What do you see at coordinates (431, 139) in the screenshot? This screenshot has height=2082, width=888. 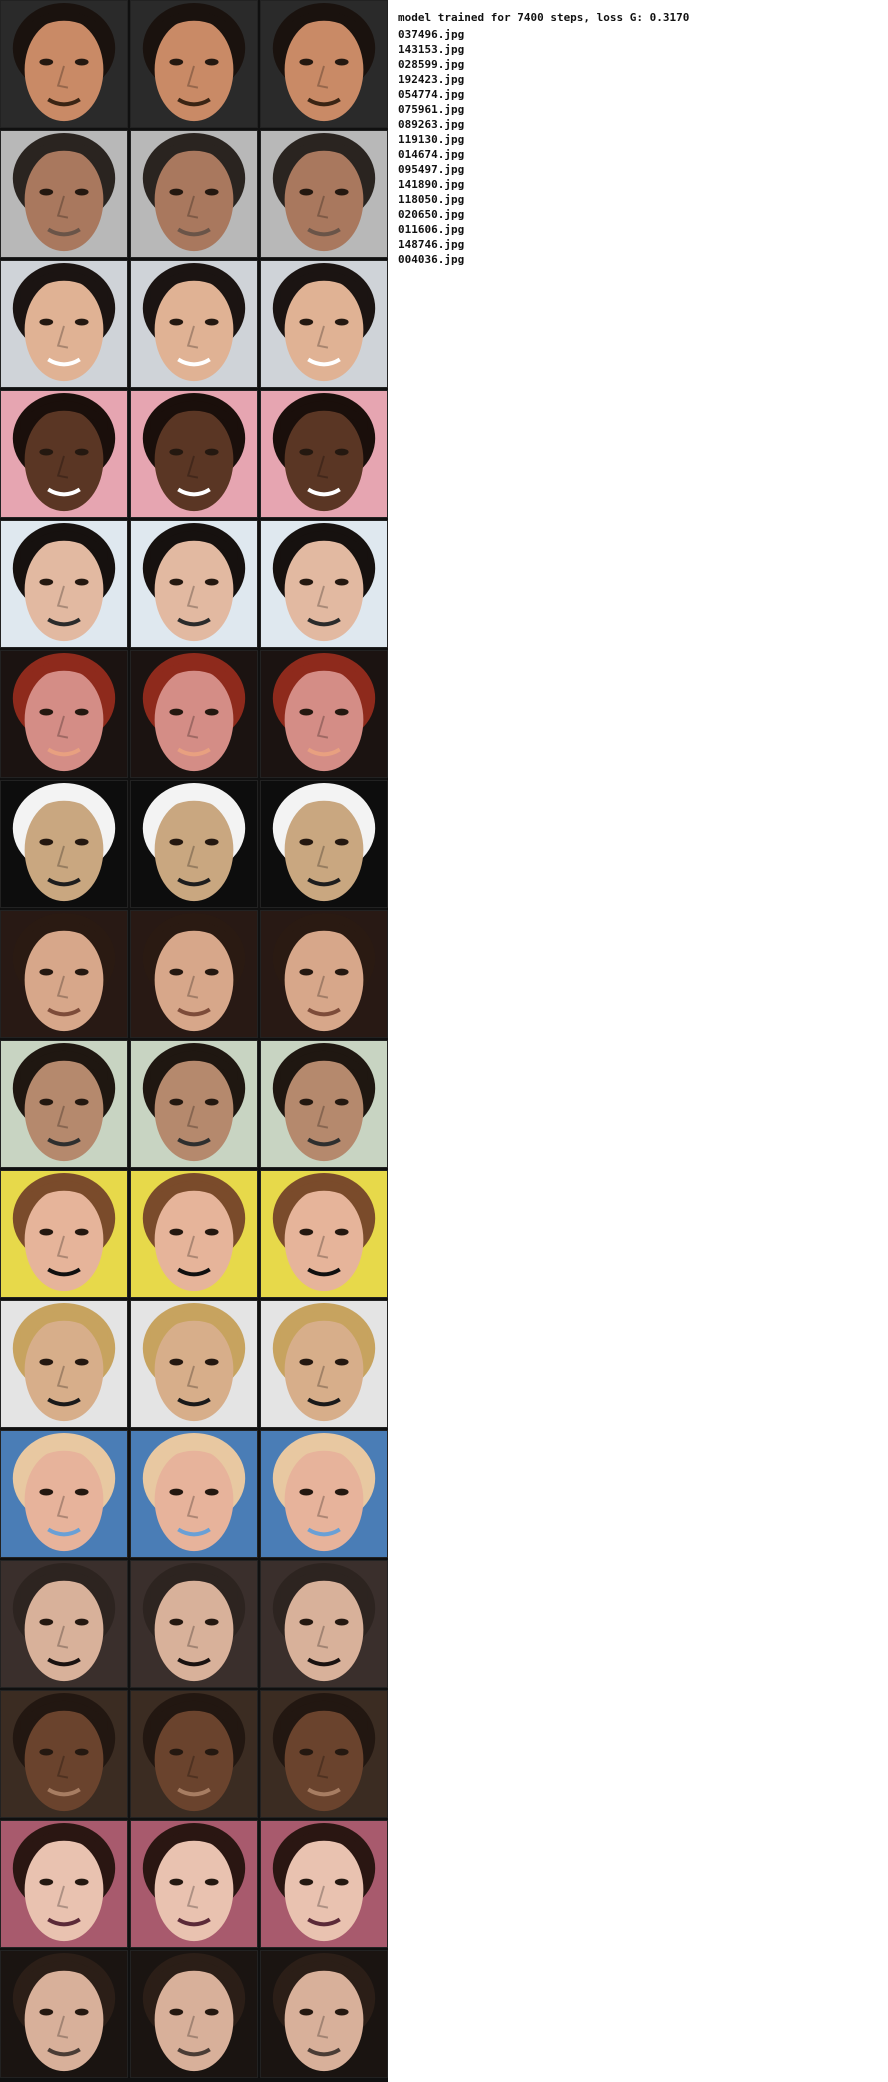 I see `file-name: 119130.jpg` at bounding box center [431, 139].